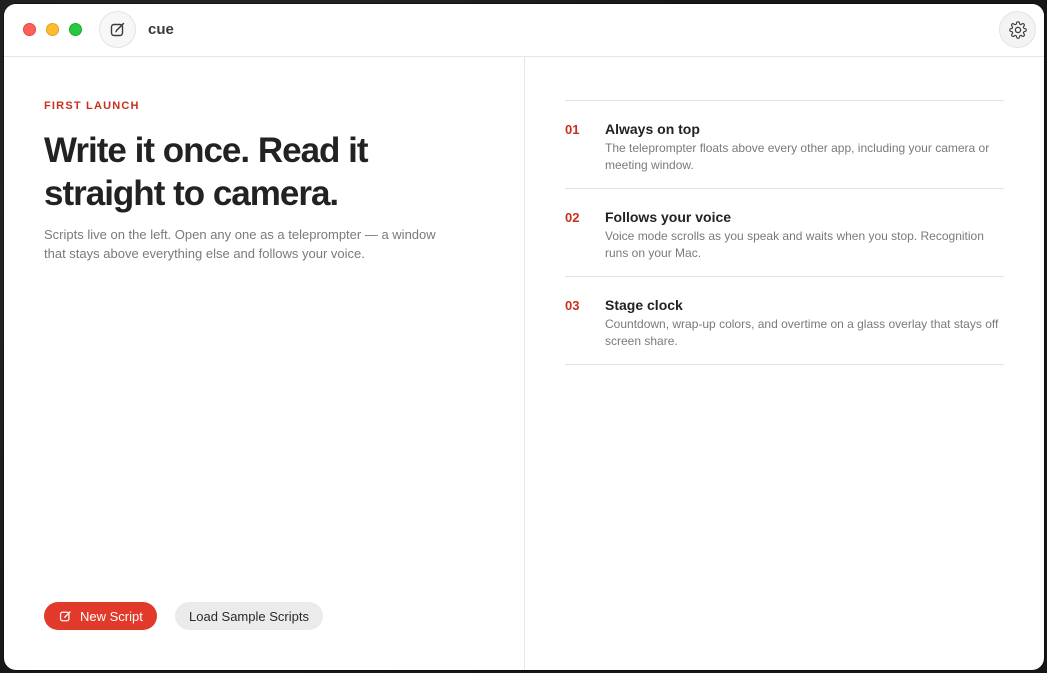 The height and width of the screenshot is (673, 1047). I want to click on load-sample-scripts-label: Load Sample Scripts, so click(249, 616).